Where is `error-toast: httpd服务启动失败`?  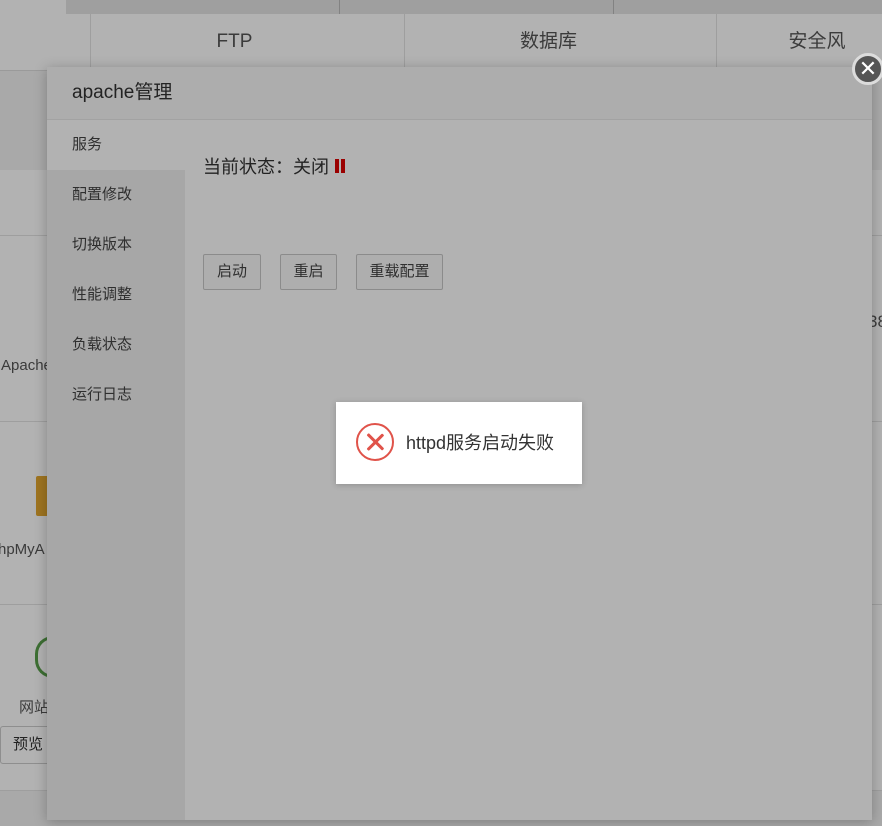
error-toast: httpd服务启动失败 is located at coordinates (459, 443).